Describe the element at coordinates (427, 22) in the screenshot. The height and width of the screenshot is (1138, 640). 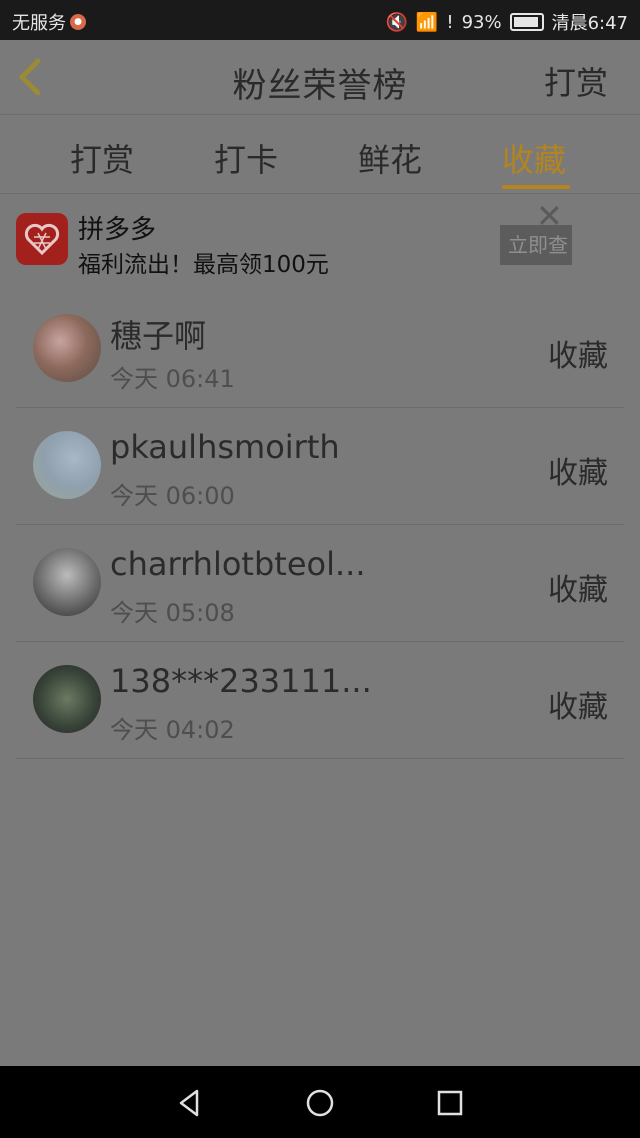
I see `wifi-icon: 📶` at that location.